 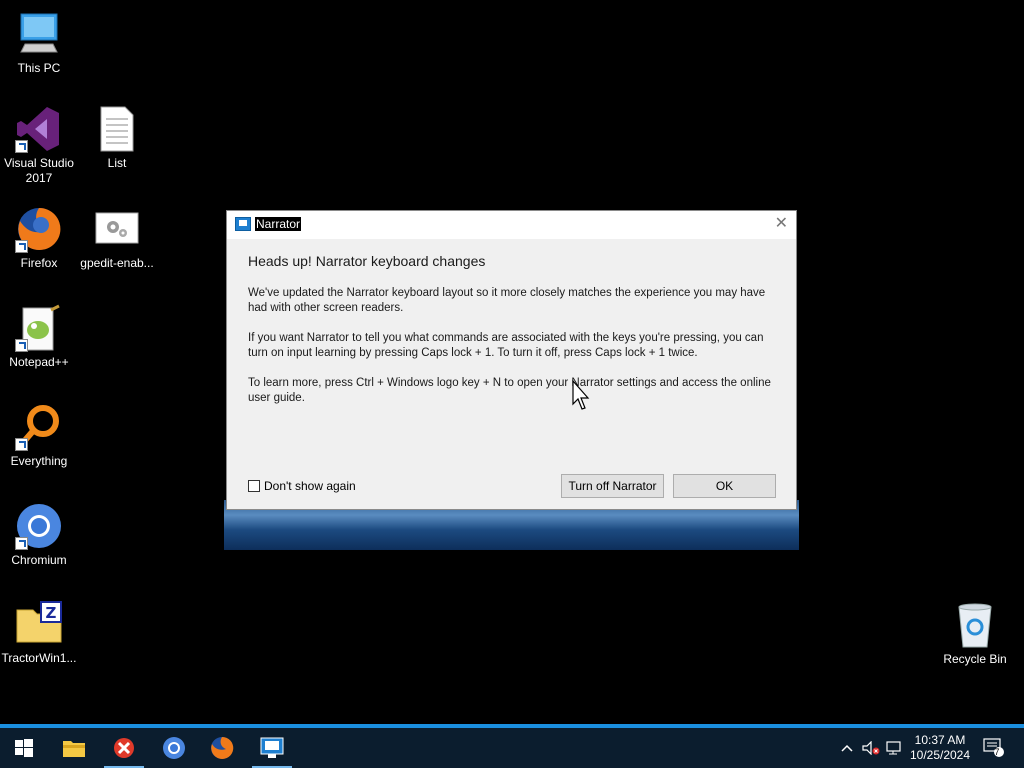 I want to click on desktop-icon-everything: Everything, so click(x=39, y=436).